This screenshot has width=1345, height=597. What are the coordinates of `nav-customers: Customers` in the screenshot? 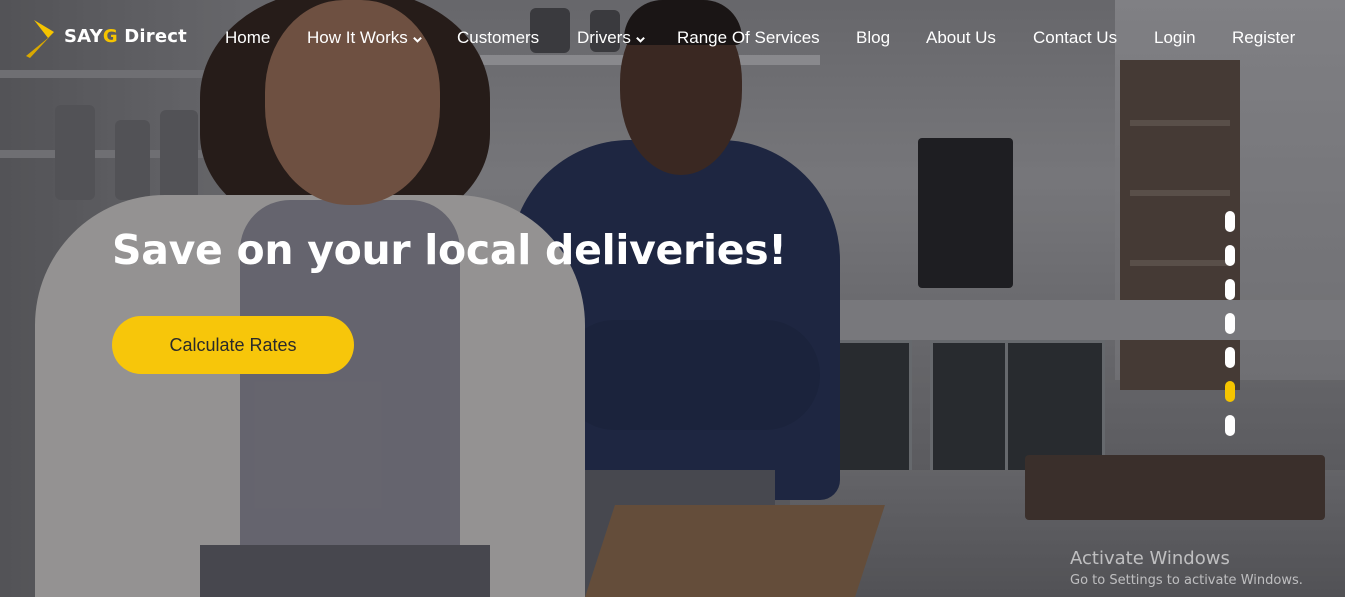 It's located at (498, 38).